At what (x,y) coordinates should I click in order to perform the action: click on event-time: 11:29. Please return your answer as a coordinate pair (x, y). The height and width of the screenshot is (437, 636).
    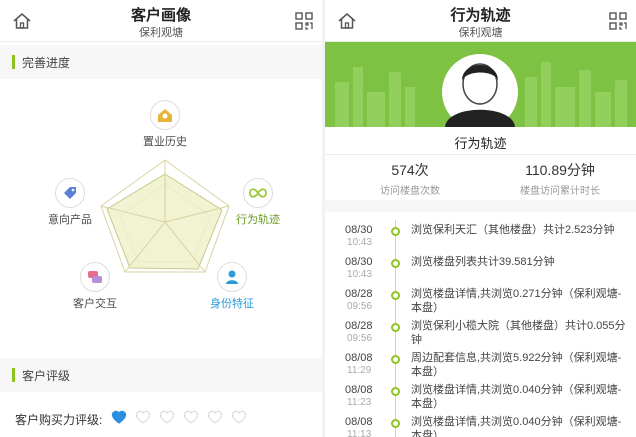
    Looking at the image, I should click on (359, 370).